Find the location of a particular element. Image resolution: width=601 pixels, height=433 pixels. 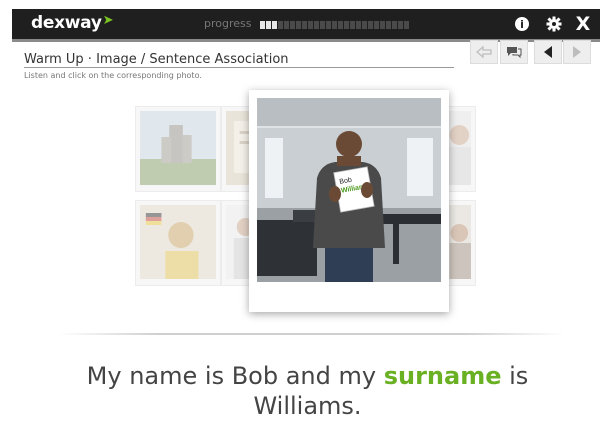

prev-icon is located at coordinates (548, 52).